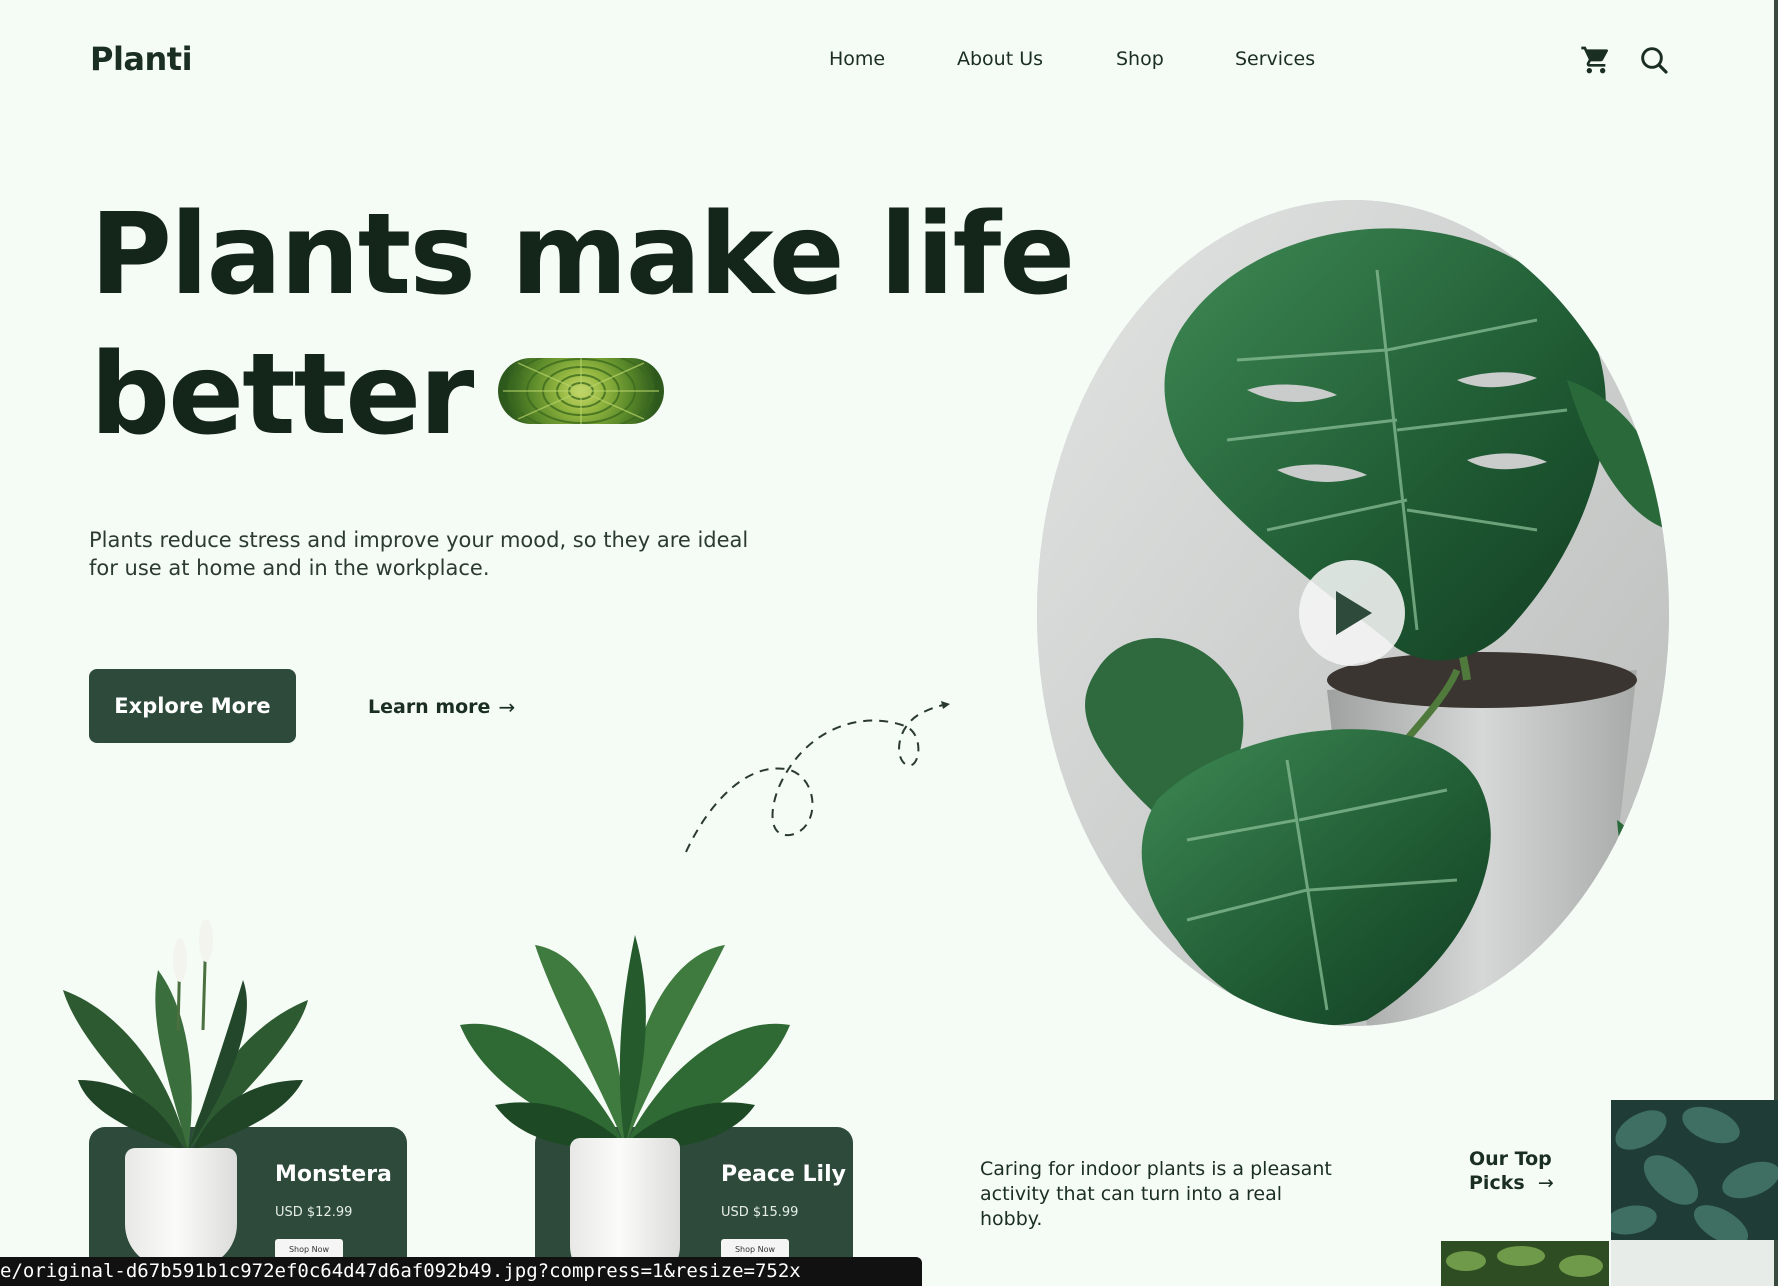 The image size is (1778, 1286). Describe the element at coordinates (314, 1212) in the screenshot. I see `product-price: USD $12.99` at that location.